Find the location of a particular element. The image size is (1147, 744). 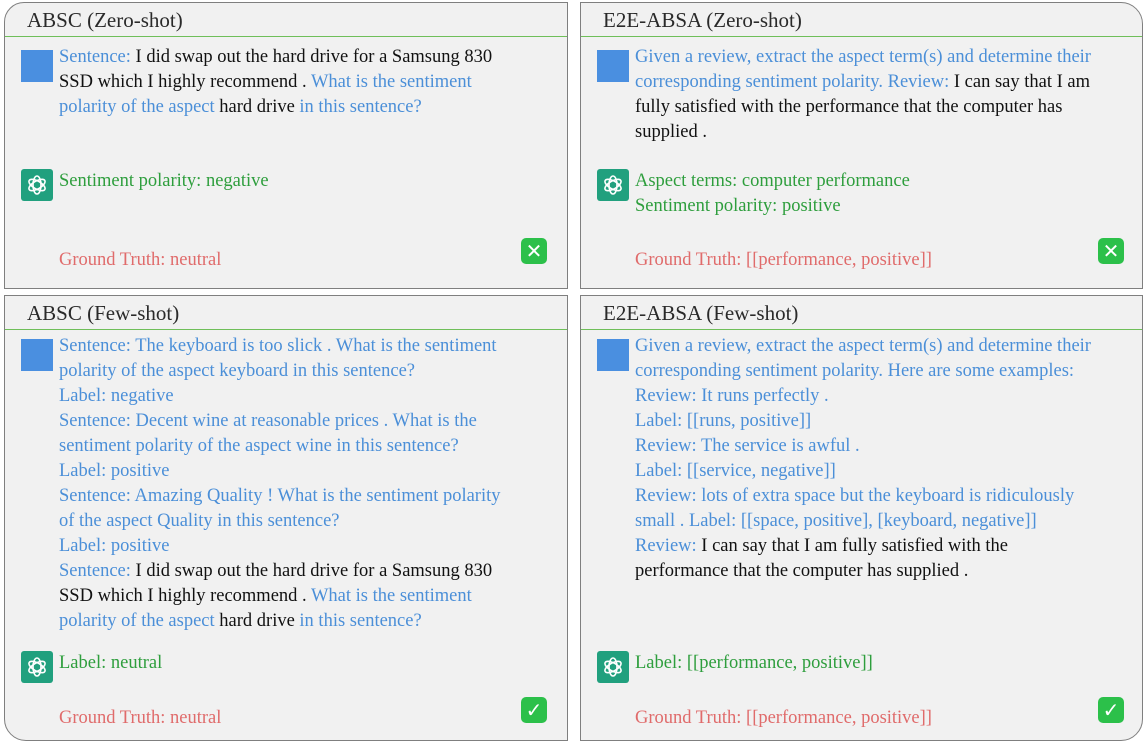

answer-line: Label: neutral is located at coordinates (111, 663).